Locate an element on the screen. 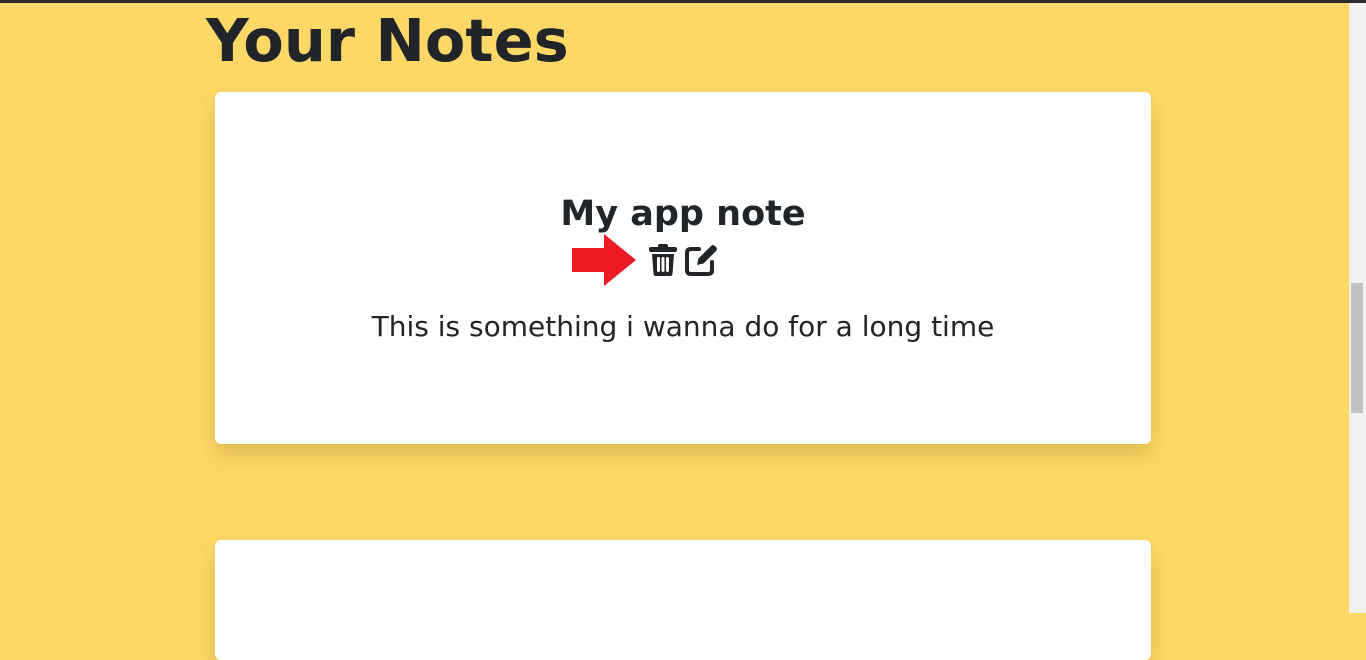 Image resolution: width=1366 pixels, height=660 pixels. red-arrow-icon is located at coordinates (604, 260).